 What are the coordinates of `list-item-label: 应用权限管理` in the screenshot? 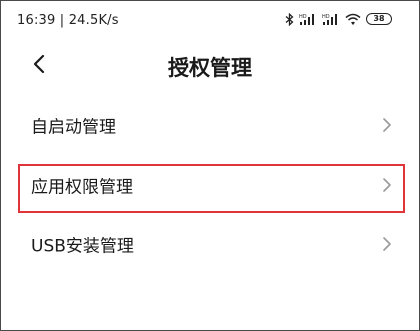 It's located at (82, 187).